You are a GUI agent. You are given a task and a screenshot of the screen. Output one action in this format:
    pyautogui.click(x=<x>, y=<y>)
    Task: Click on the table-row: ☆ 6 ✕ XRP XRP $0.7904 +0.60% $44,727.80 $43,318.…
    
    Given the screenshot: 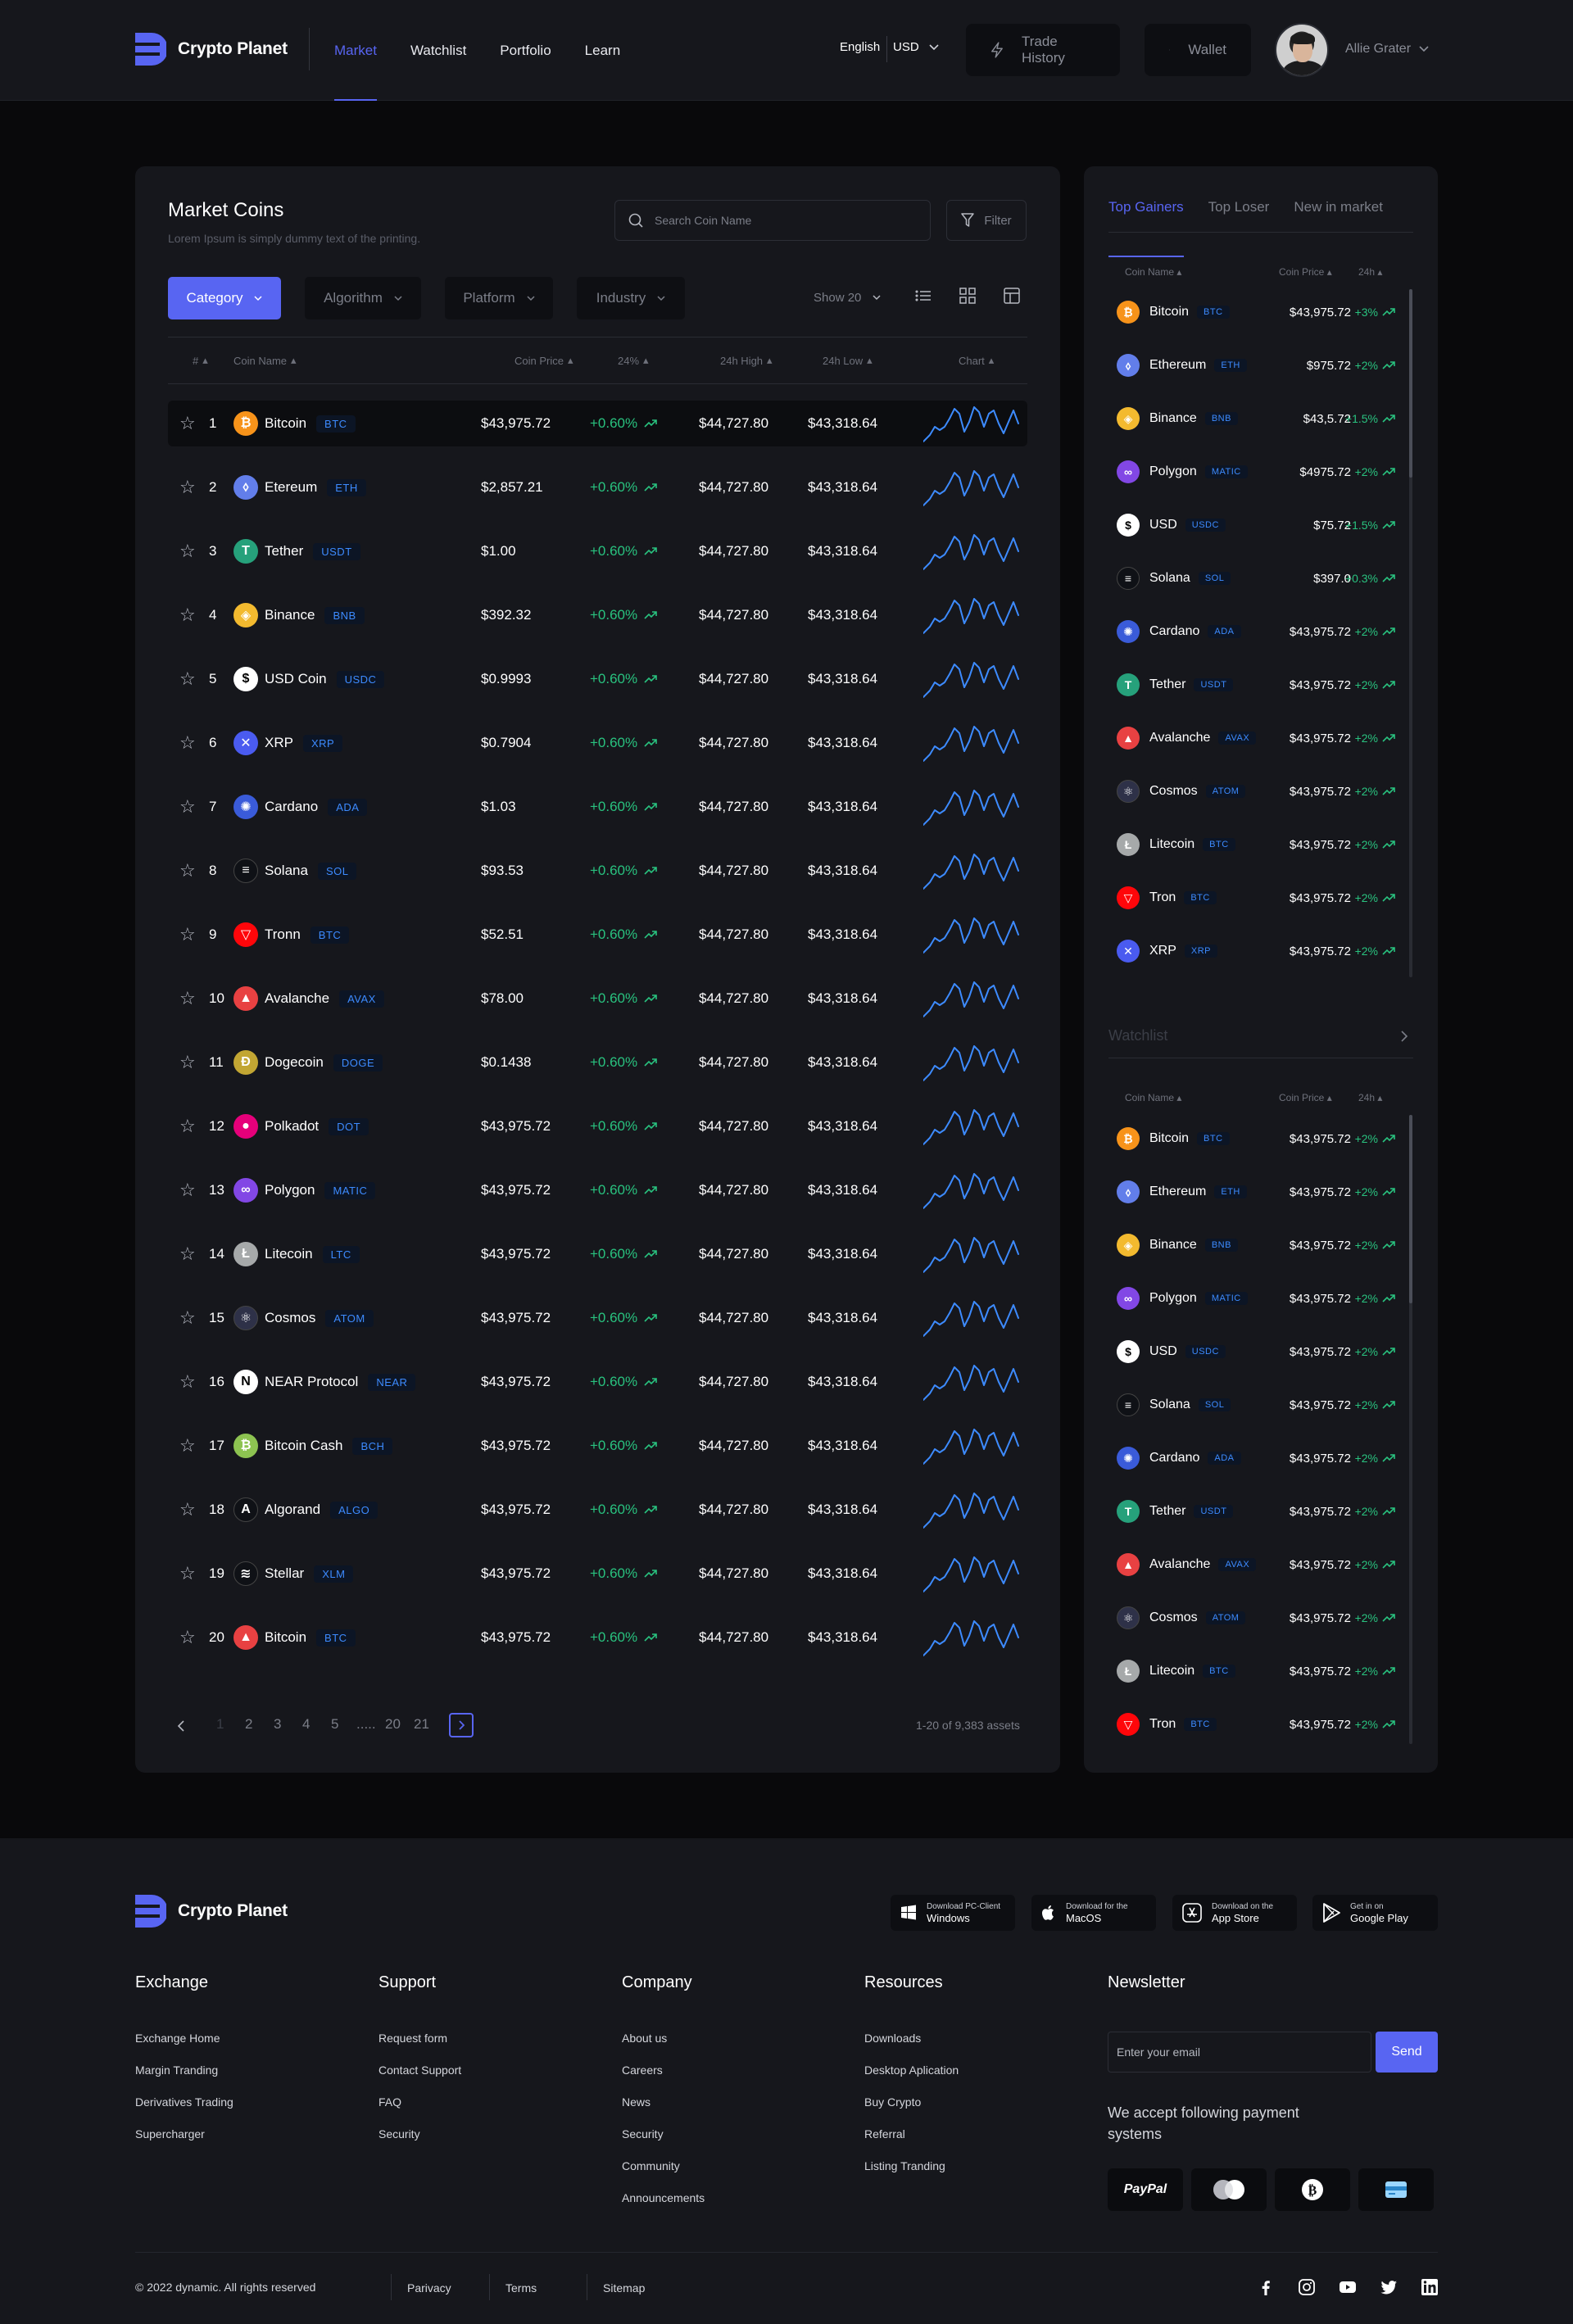 What is the action you would take?
    pyautogui.click(x=597, y=743)
    